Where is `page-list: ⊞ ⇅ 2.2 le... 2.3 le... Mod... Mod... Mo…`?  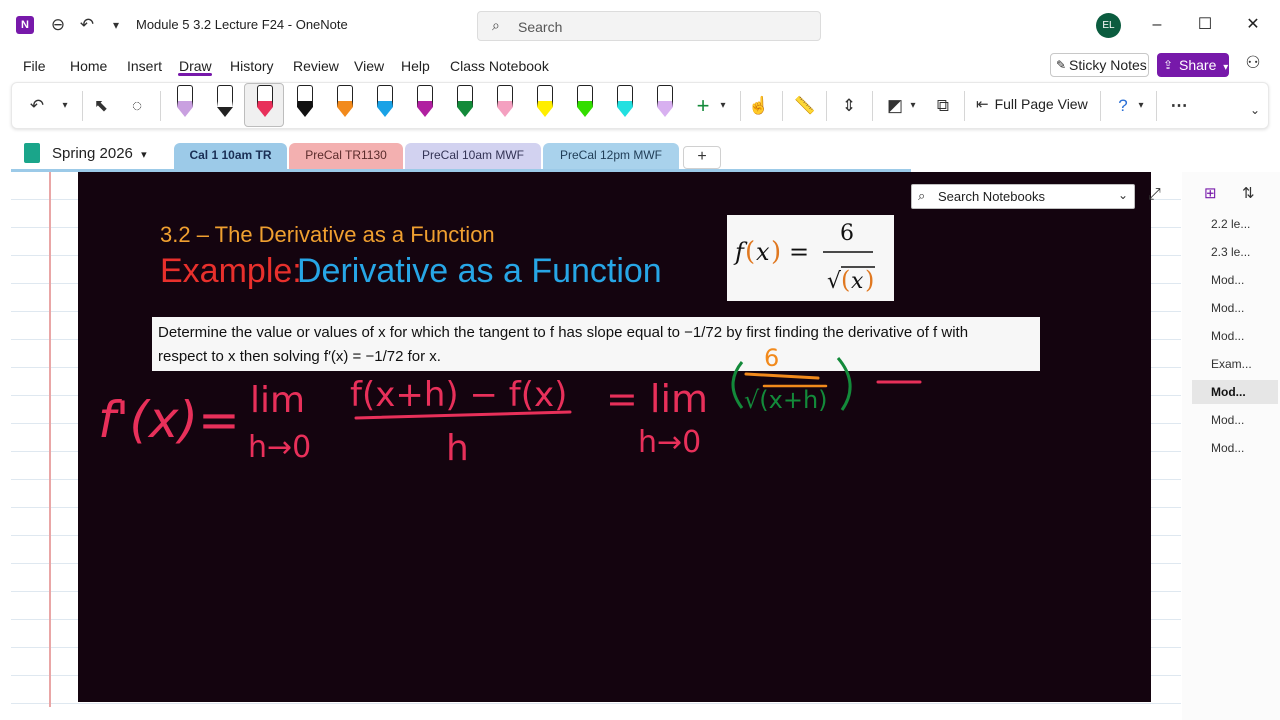 page-list: ⊞ ⇅ 2.2 le... 2.3 le... Mod... Mod... Mo… is located at coordinates (1231, 446).